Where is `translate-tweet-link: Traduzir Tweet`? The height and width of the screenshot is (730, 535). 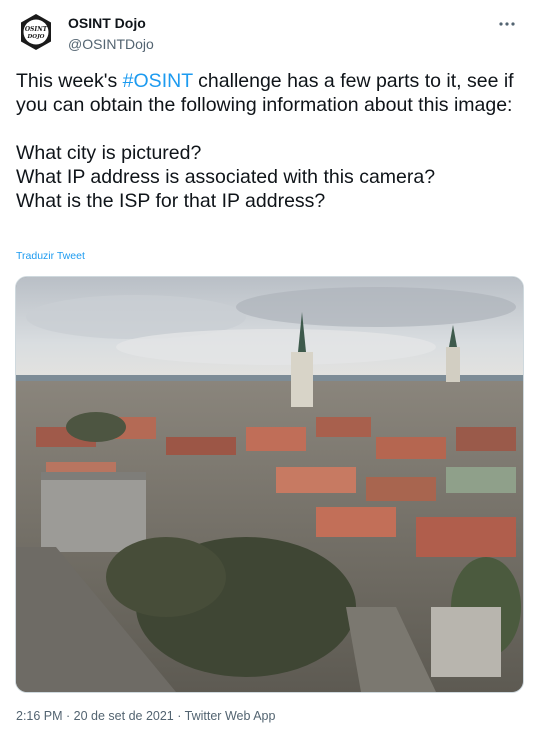 translate-tweet-link: Traduzir Tweet is located at coordinates (50, 256).